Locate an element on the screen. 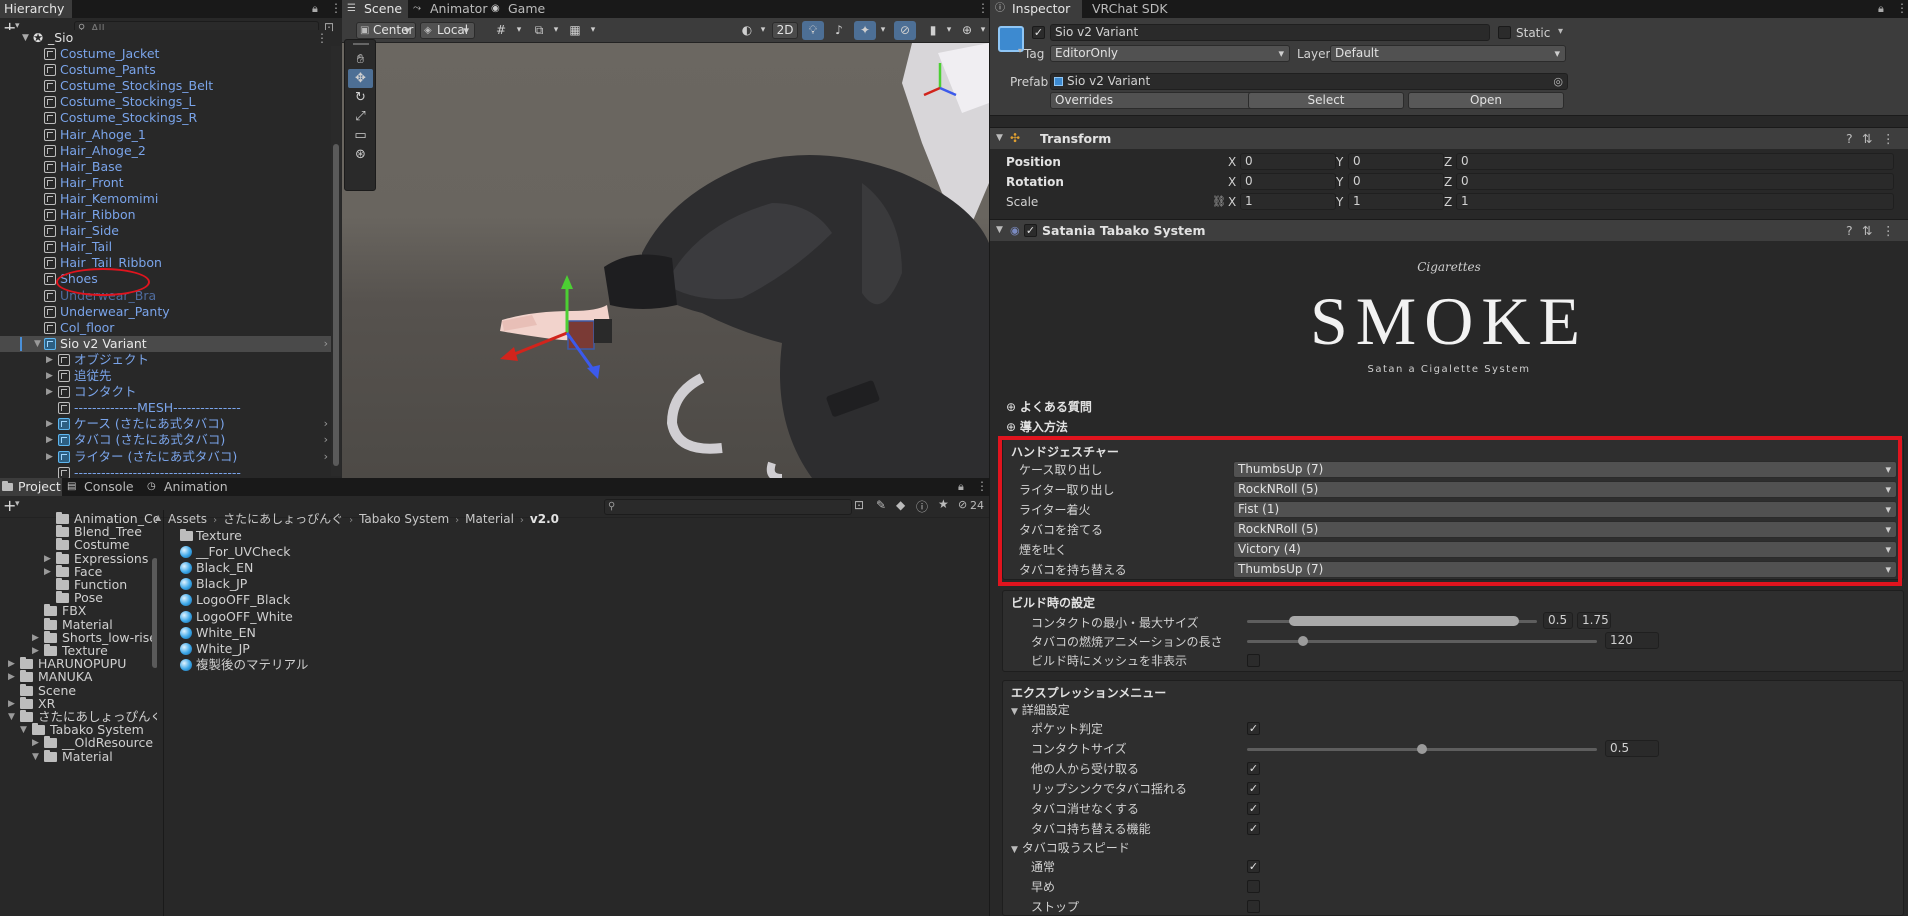  object-name-field: Sio v2 Variant is located at coordinates (1270, 32).